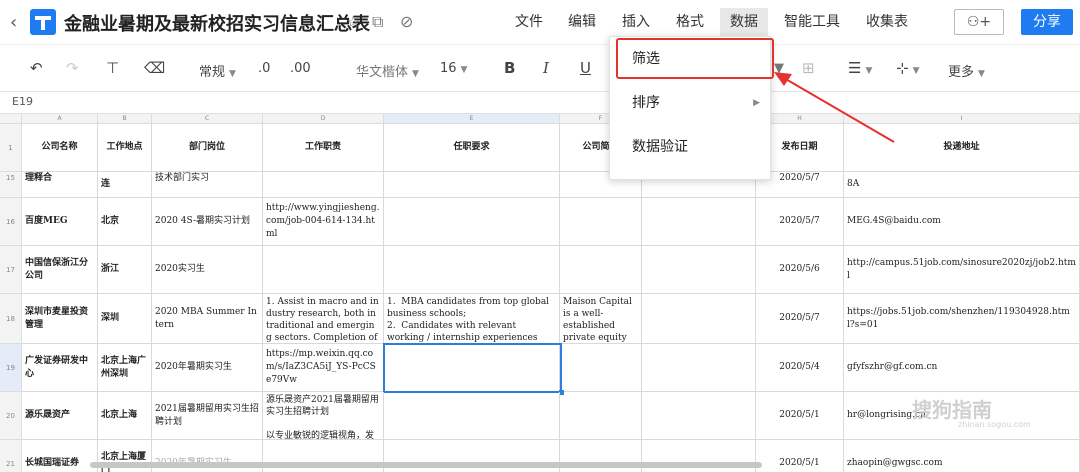 The width and height of the screenshot is (1080, 472). Describe the element at coordinates (60, 119) in the screenshot. I see `column-header: A` at that location.